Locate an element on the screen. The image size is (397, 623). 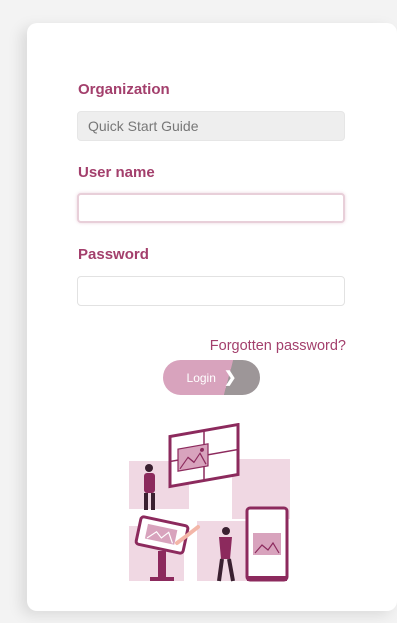
password-label: Password is located at coordinates (113, 254).